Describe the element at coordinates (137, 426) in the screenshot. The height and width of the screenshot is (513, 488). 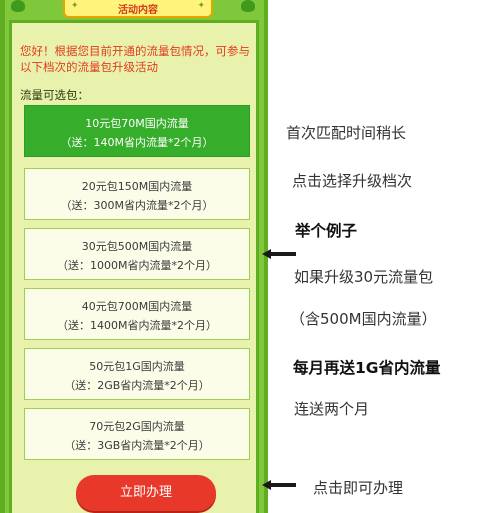
I see `package-title: 70元包2G国内流量` at that location.